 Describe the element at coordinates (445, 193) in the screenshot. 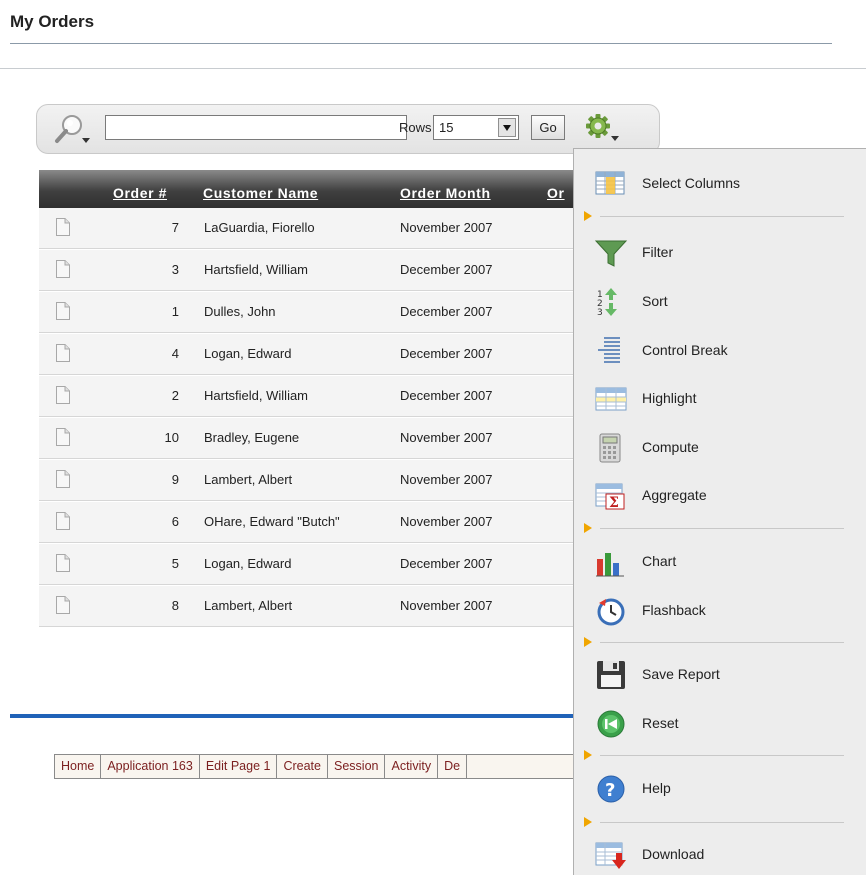

I see `column-header-month: Order Month` at that location.